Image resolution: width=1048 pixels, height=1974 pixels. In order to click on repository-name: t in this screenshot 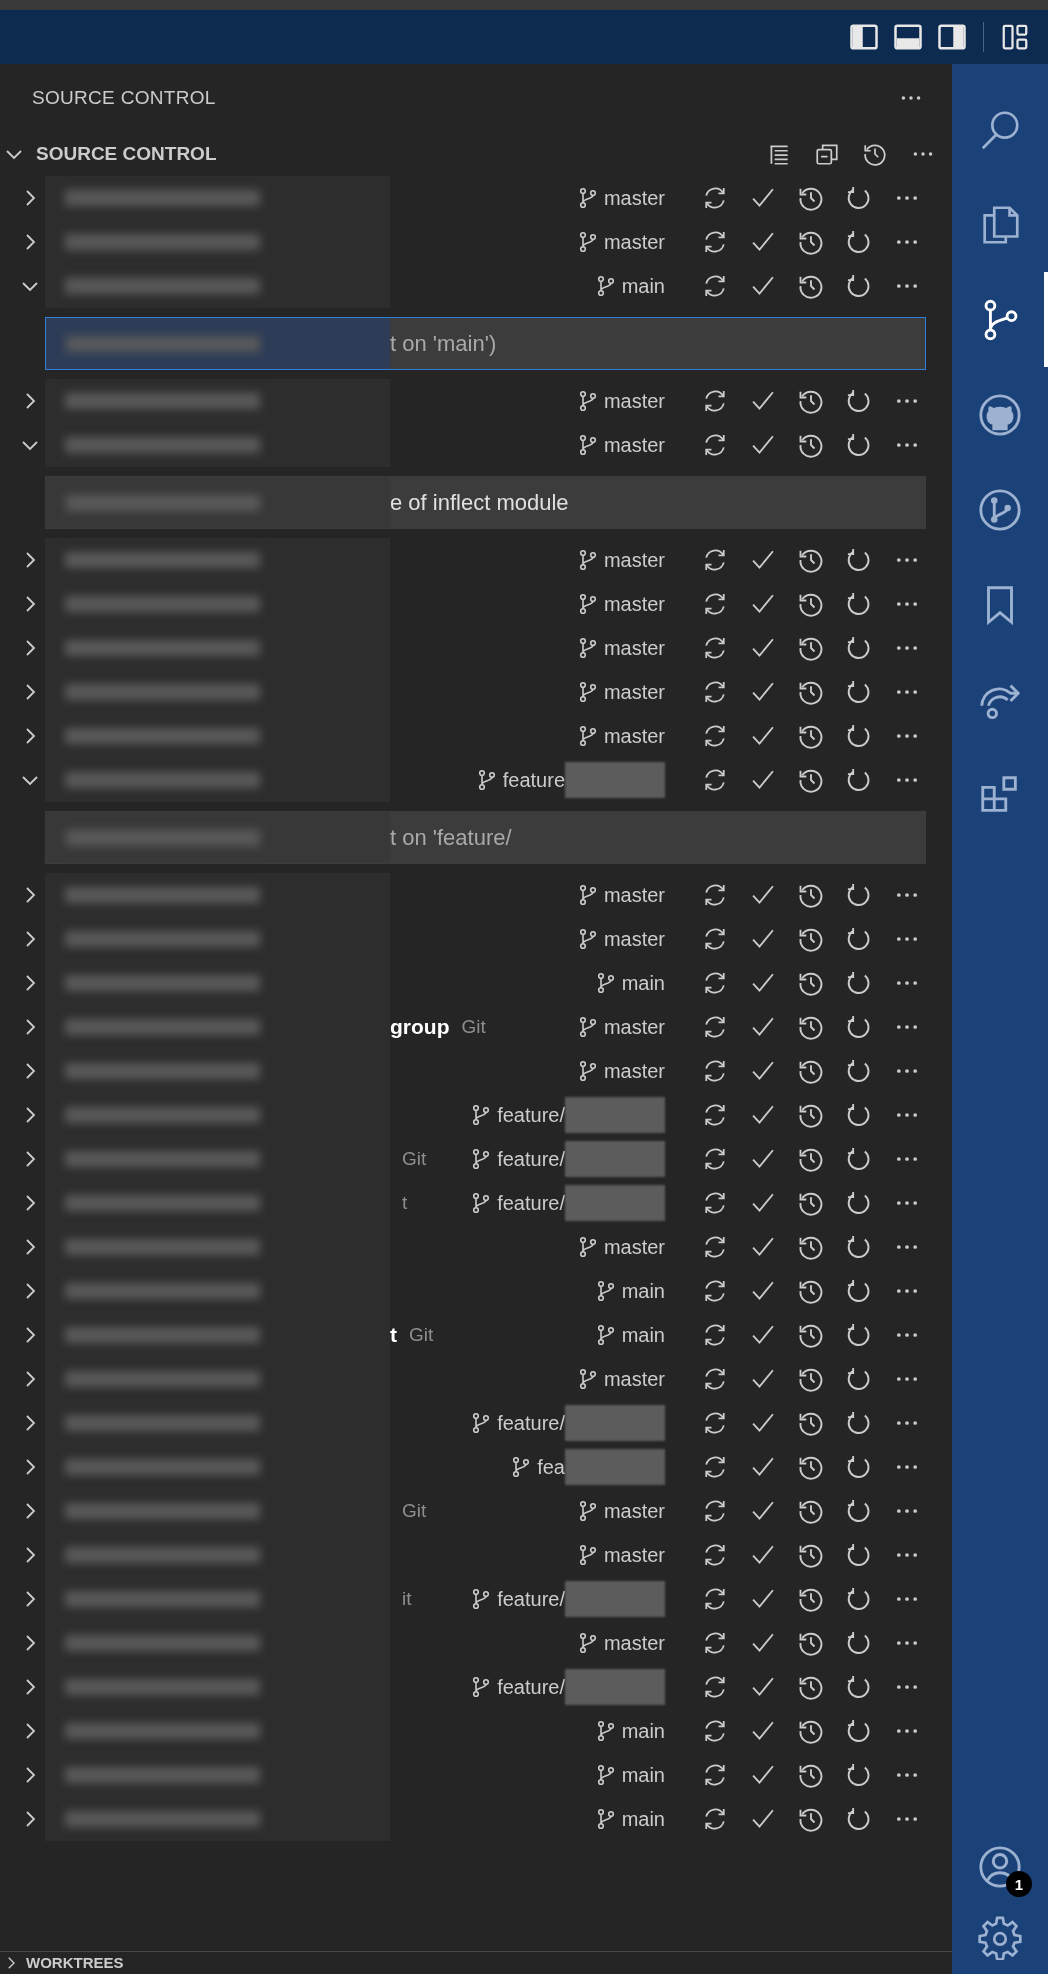, I will do `click(393, 1335)`.